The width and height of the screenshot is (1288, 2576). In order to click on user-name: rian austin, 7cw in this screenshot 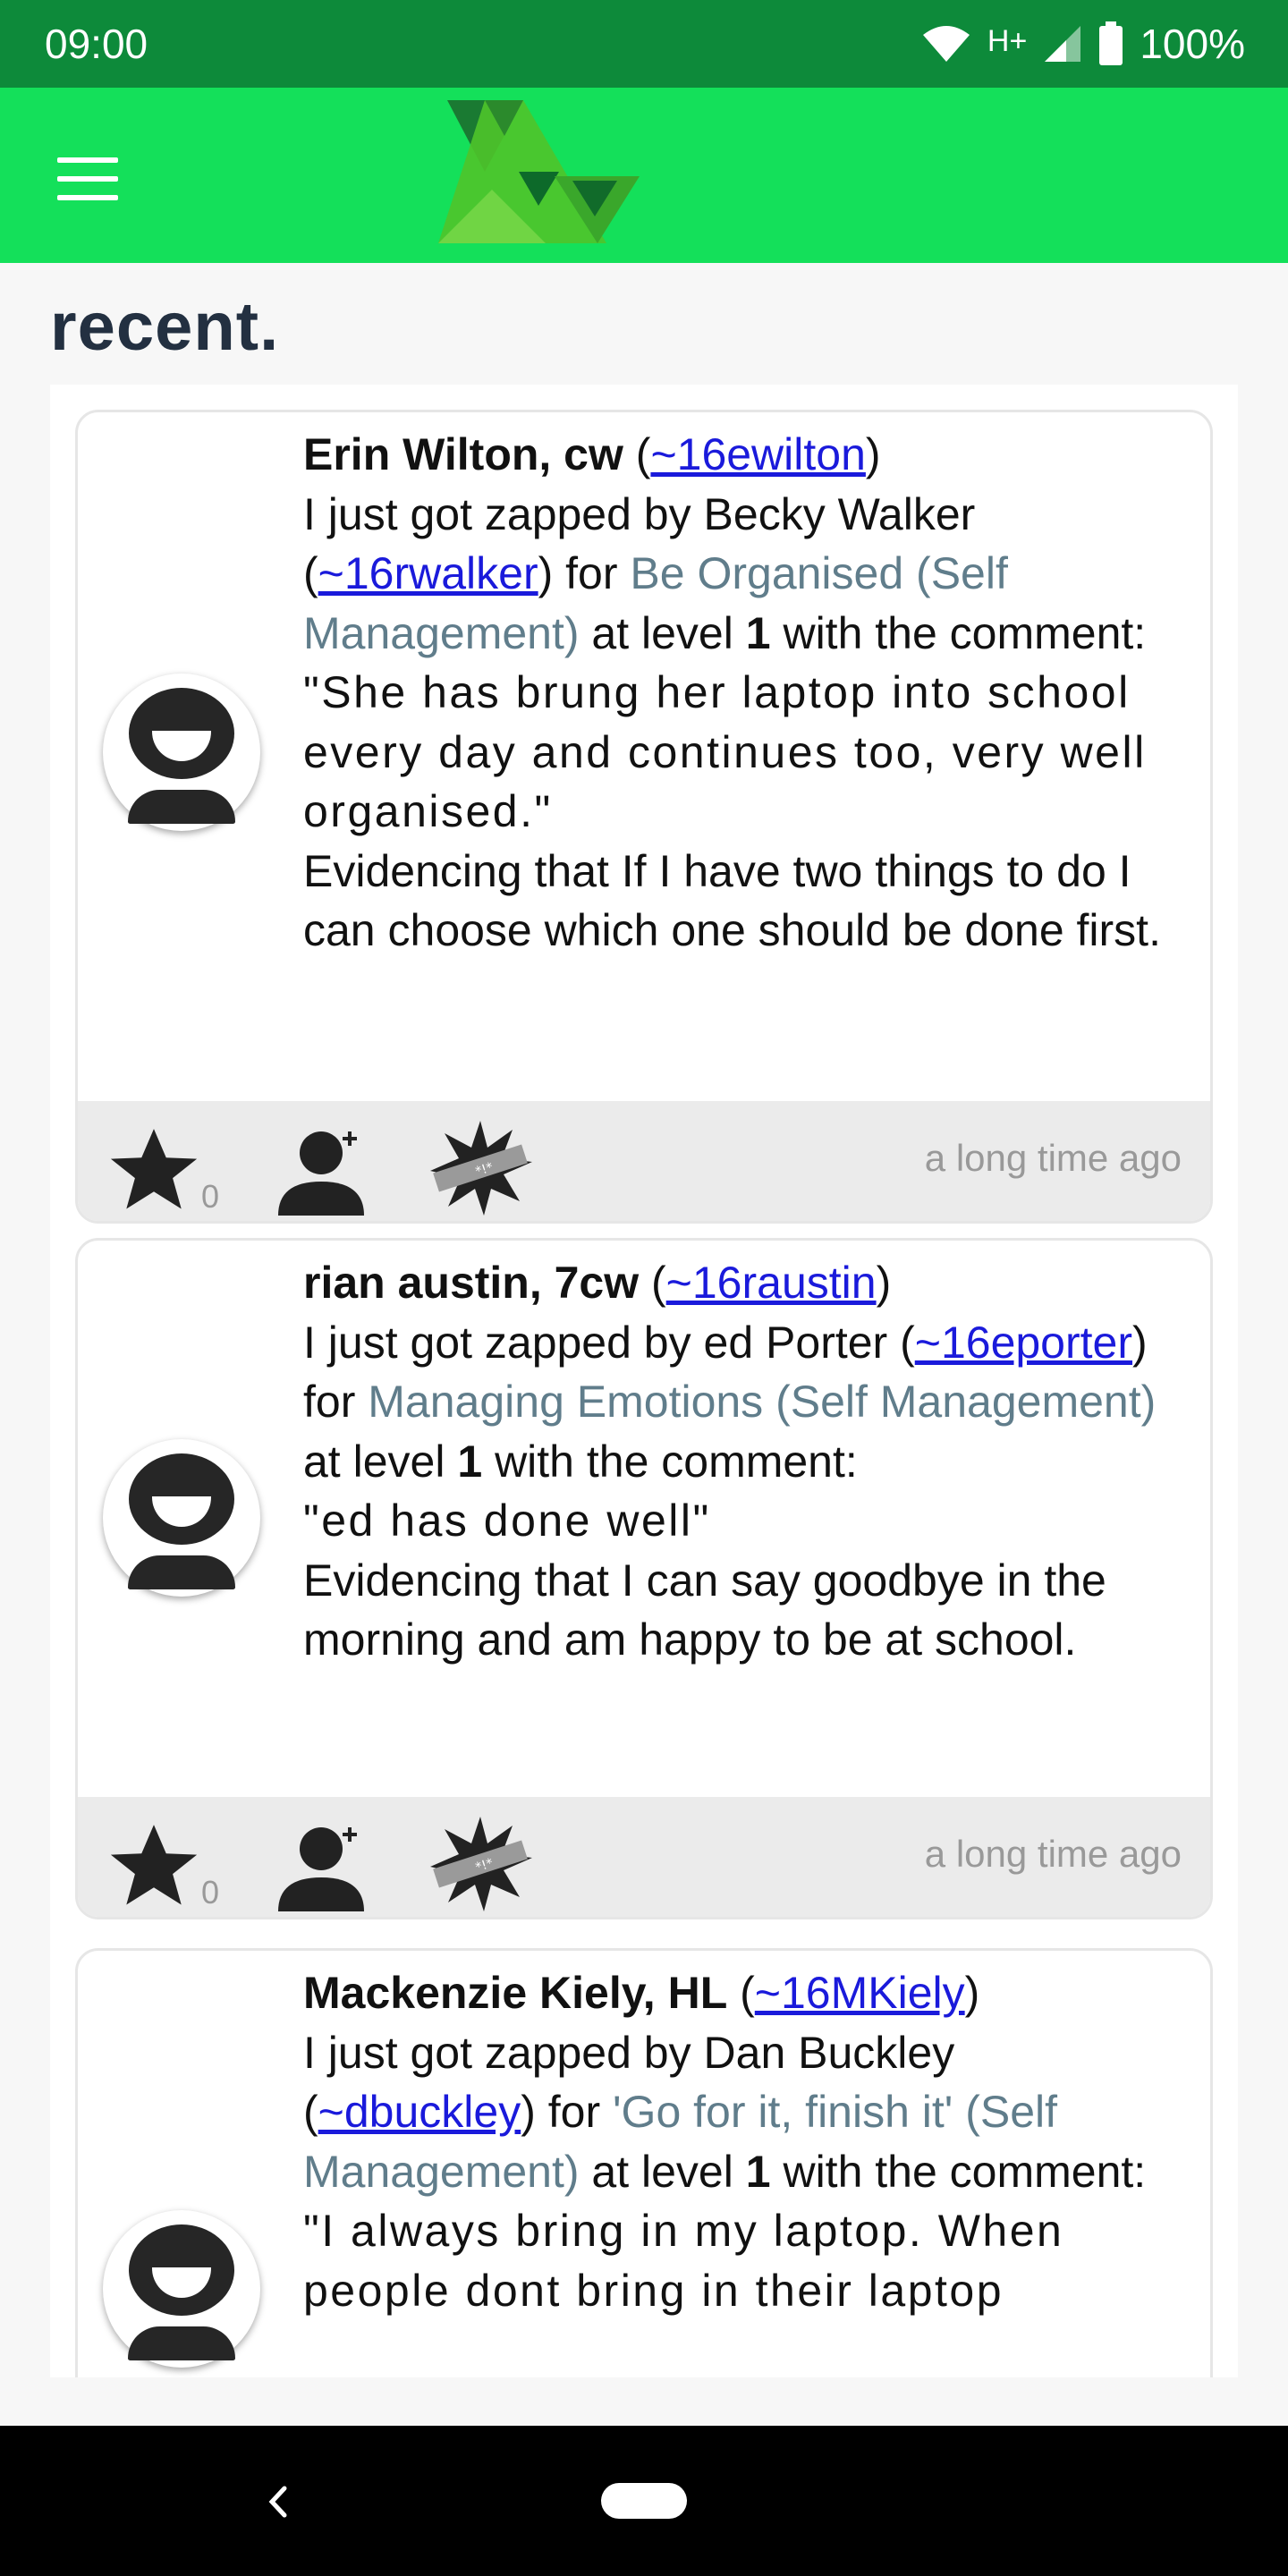, I will do `click(471, 1283)`.